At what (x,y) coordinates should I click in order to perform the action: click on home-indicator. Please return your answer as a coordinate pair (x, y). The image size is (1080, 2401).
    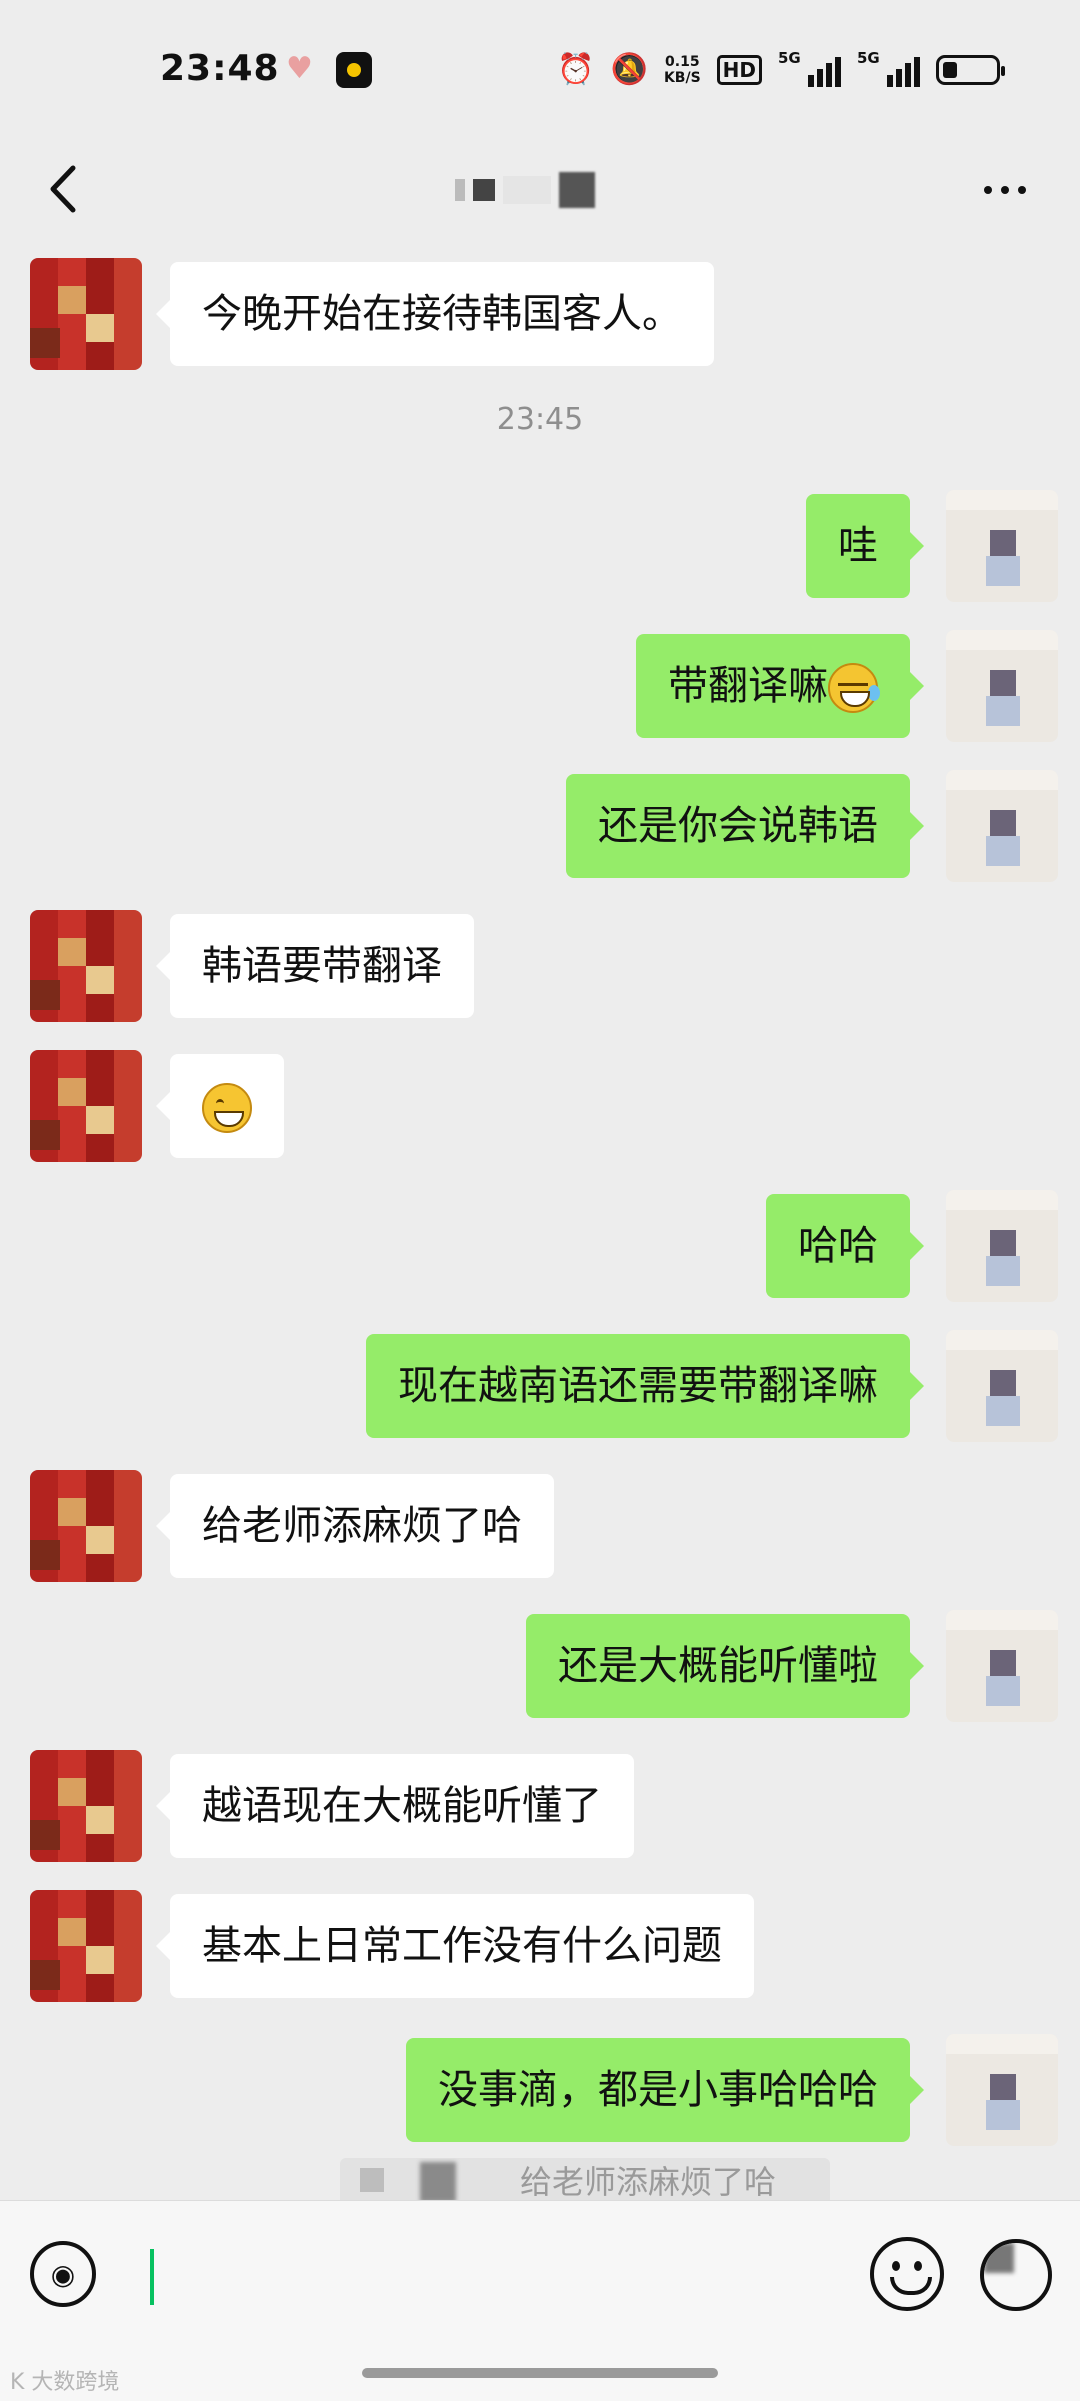
    Looking at the image, I should click on (540, 2373).